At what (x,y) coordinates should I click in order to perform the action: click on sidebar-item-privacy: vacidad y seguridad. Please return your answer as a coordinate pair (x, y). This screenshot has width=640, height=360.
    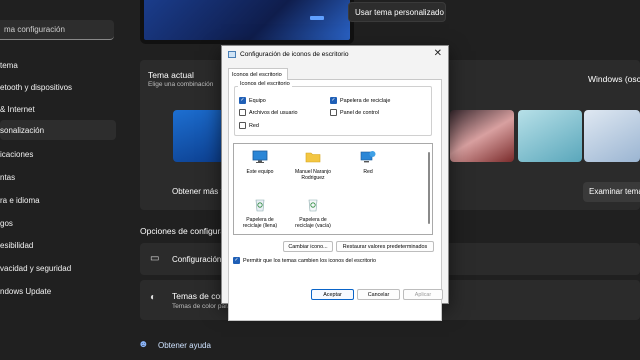
    Looking at the image, I should click on (58, 268).